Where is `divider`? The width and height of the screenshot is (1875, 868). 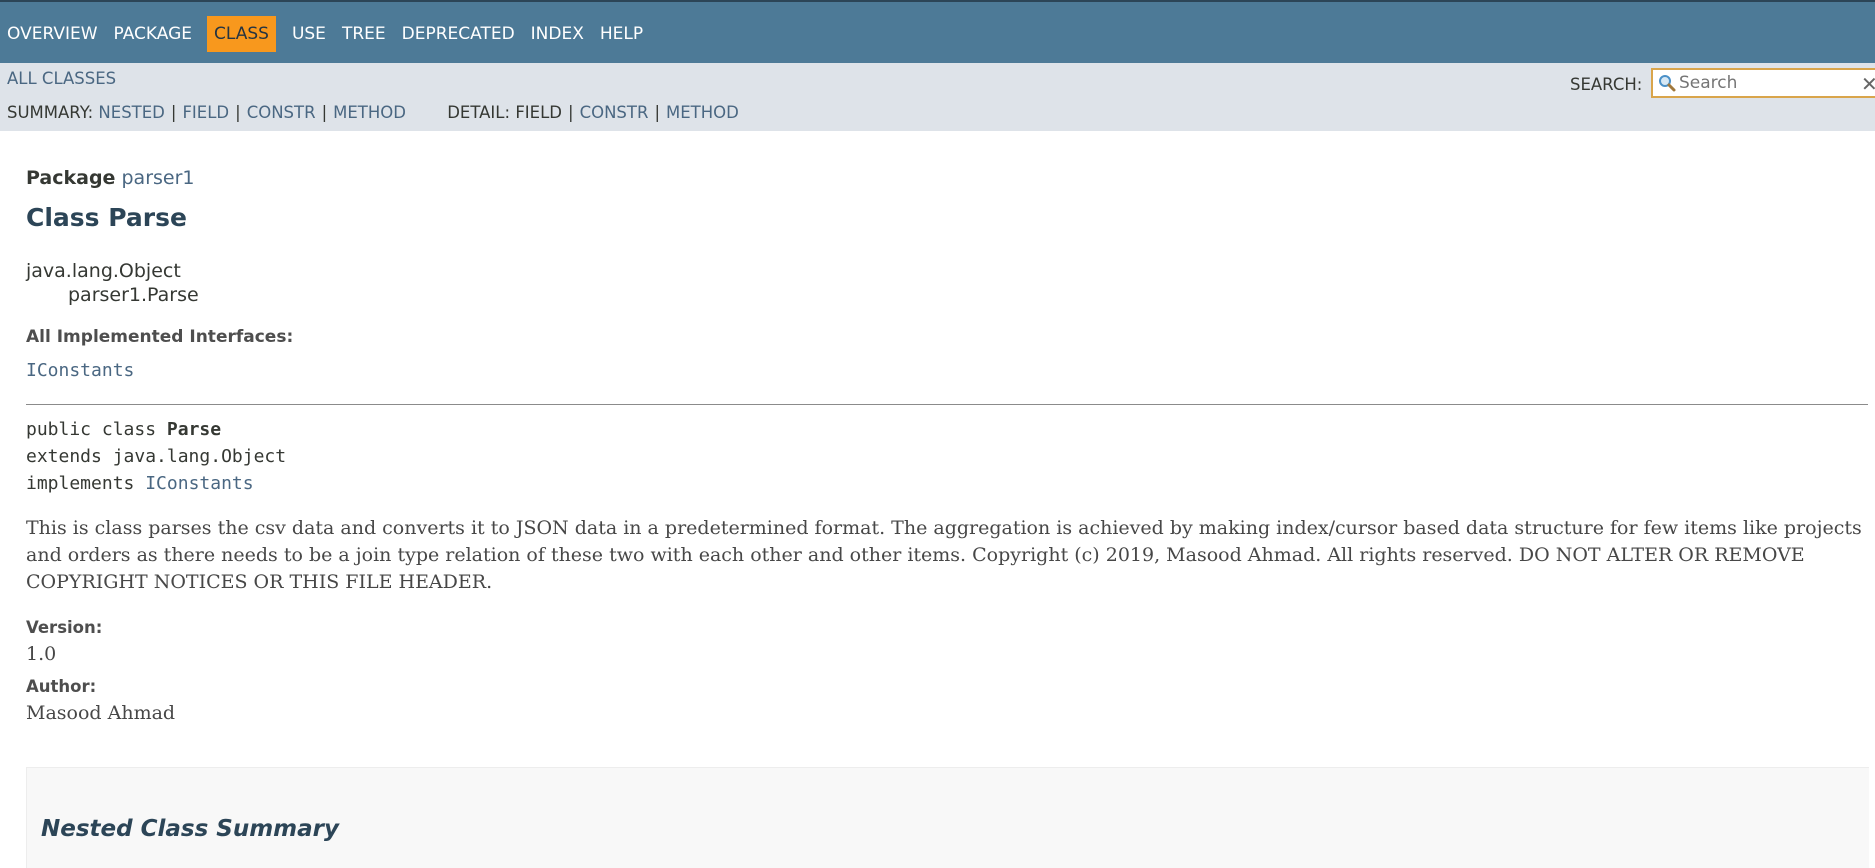 divider is located at coordinates (947, 404).